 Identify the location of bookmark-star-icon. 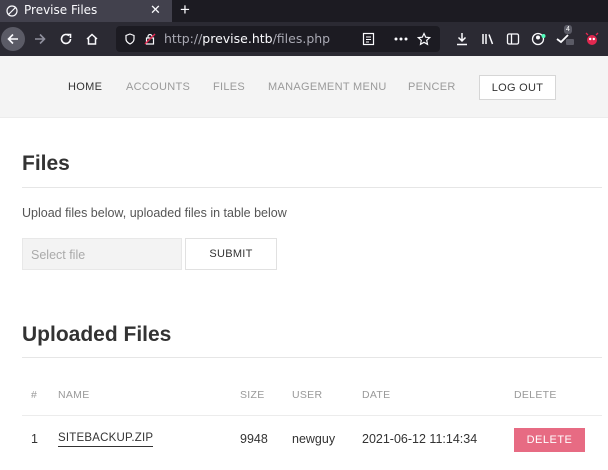
(424, 39).